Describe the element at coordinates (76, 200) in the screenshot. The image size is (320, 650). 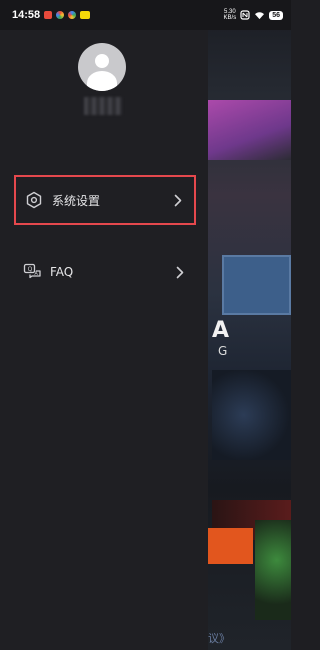
I see `menu-item-label: 系统设置` at that location.